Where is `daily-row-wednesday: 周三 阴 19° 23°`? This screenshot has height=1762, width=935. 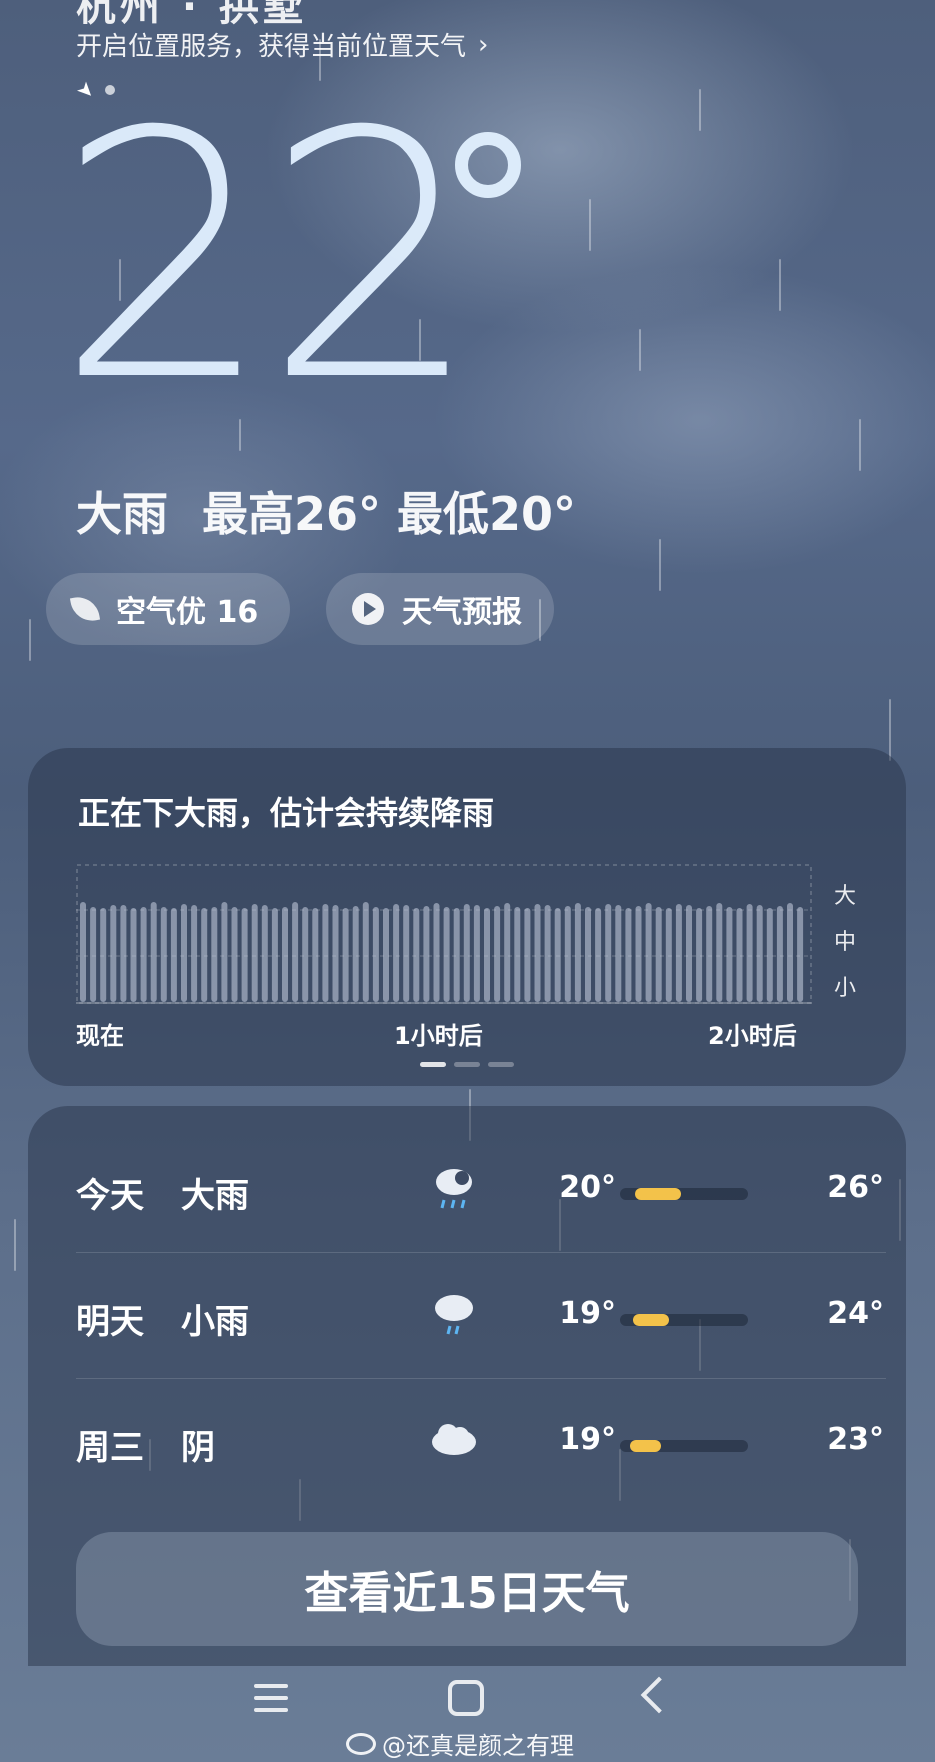 daily-row-wednesday: 周三 阴 19° 23° is located at coordinates (481, 1441).